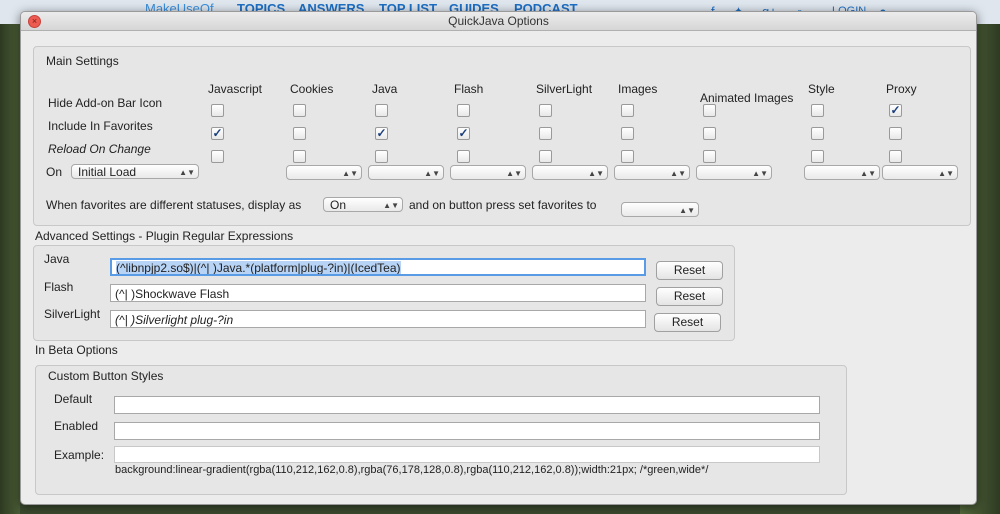  Describe the element at coordinates (378, 319) in the screenshot. I see `silverlight-regex-input: (^| )Silverlight plug-?in` at that location.